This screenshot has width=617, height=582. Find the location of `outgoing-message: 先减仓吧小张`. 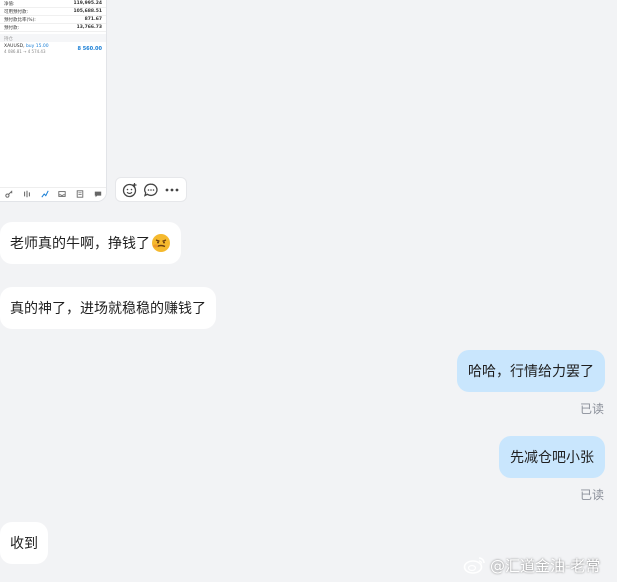

outgoing-message: 先减仓吧小张 is located at coordinates (552, 457).